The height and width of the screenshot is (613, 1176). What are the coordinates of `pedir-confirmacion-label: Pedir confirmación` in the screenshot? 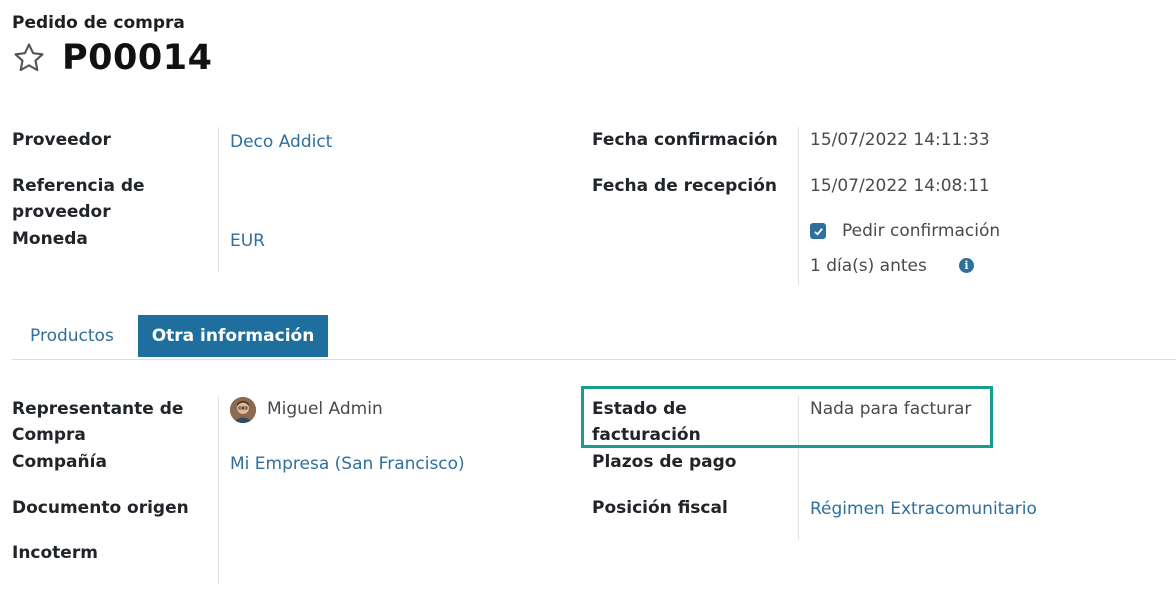 It's located at (921, 231).